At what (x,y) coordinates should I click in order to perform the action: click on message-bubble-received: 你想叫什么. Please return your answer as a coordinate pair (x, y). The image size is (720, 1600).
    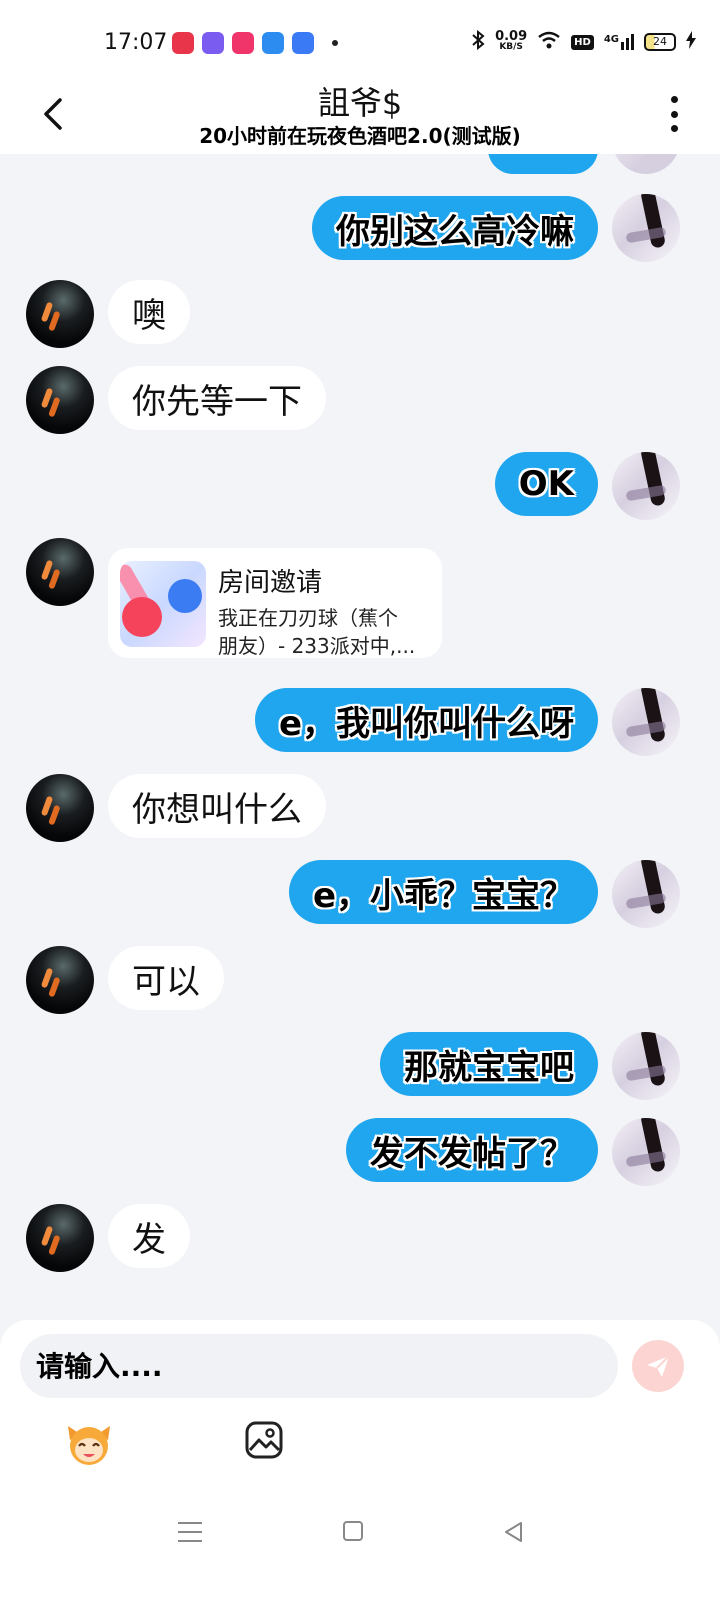
    Looking at the image, I should click on (217, 806).